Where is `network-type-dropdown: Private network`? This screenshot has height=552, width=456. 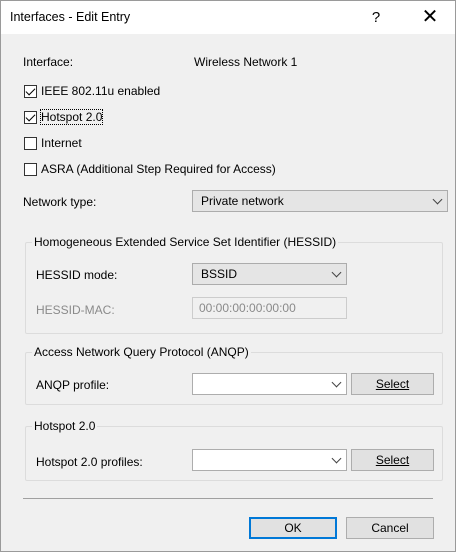 network-type-dropdown: Private network is located at coordinates (320, 201).